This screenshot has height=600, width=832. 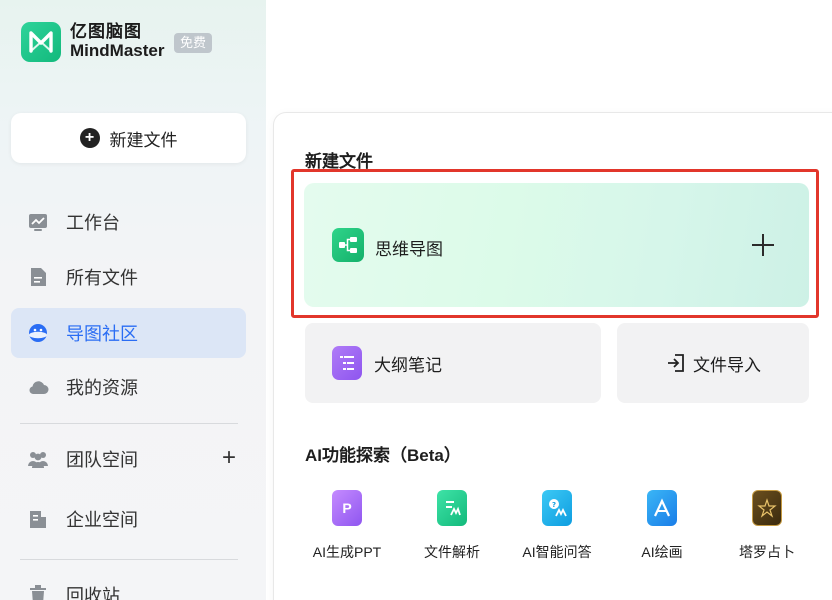 I want to click on brand: 亿图脑图 MindMaster, so click(x=92, y=42).